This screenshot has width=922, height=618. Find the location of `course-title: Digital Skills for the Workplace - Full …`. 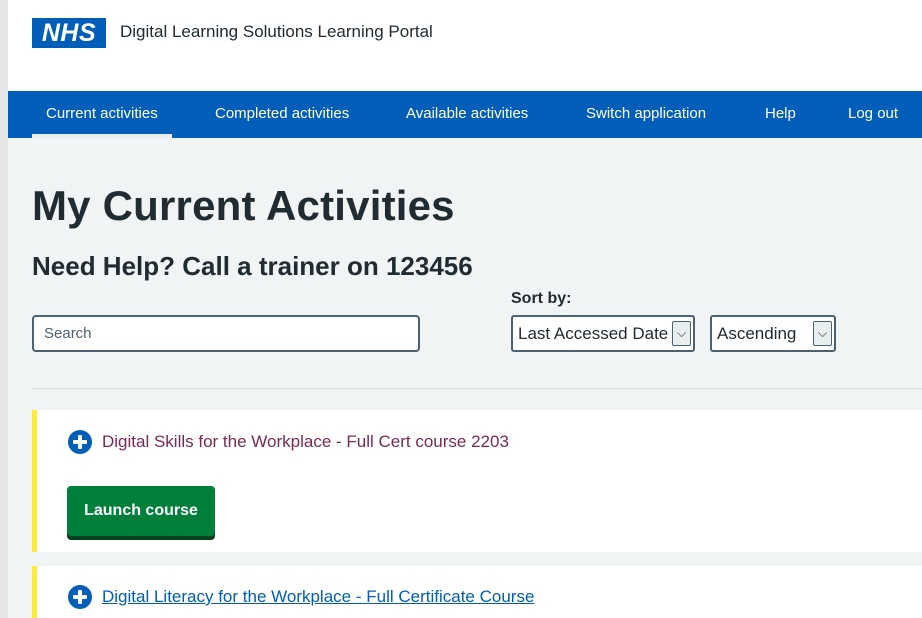

course-title: Digital Skills for the Workplace - Full … is located at coordinates (305, 442).